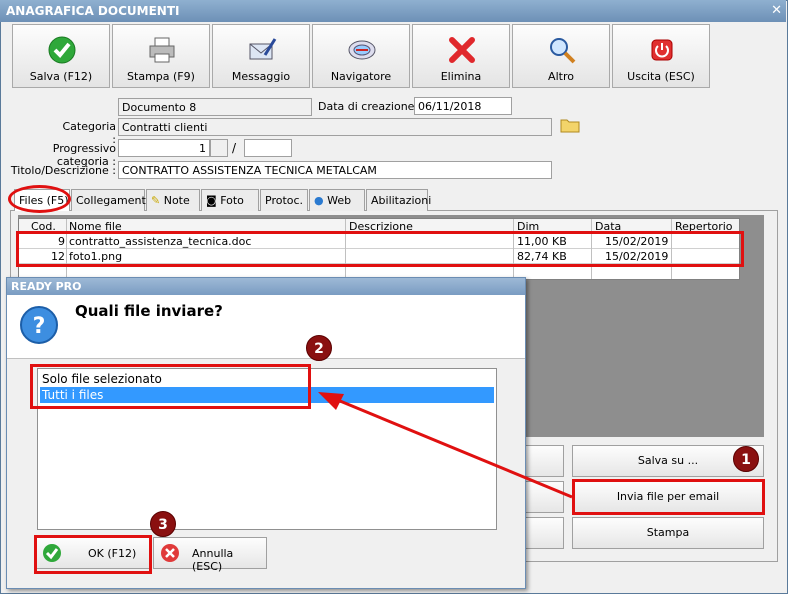 The height and width of the screenshot is (594, 788). I want to click on arrow-head, so click(331, 401).